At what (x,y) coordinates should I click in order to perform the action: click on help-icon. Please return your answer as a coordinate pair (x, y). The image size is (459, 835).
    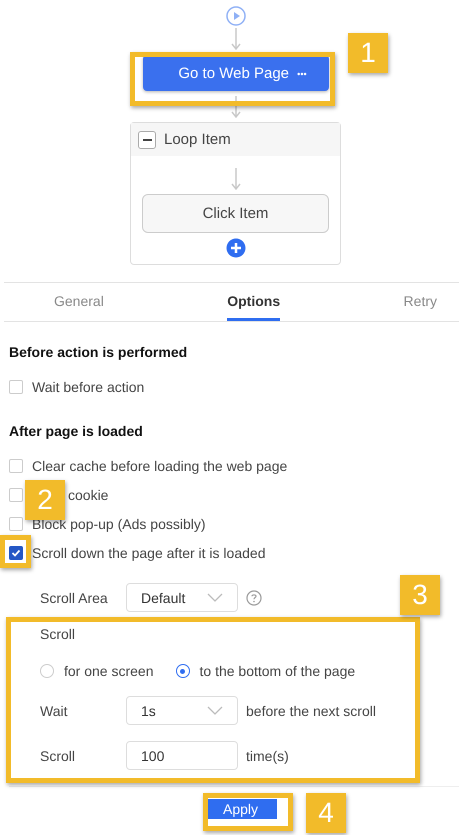
    Looking at the image, I should click on (254, 598).